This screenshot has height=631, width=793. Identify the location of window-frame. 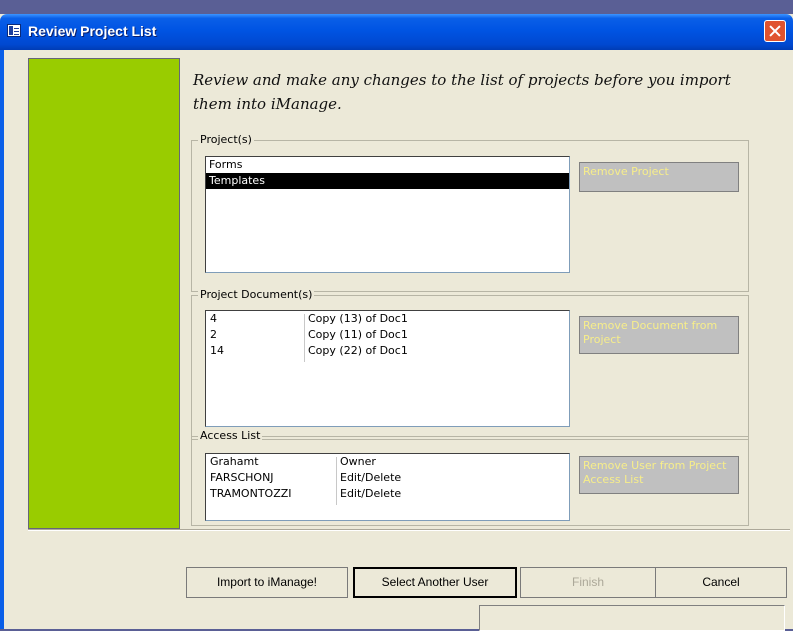
(2, 339).